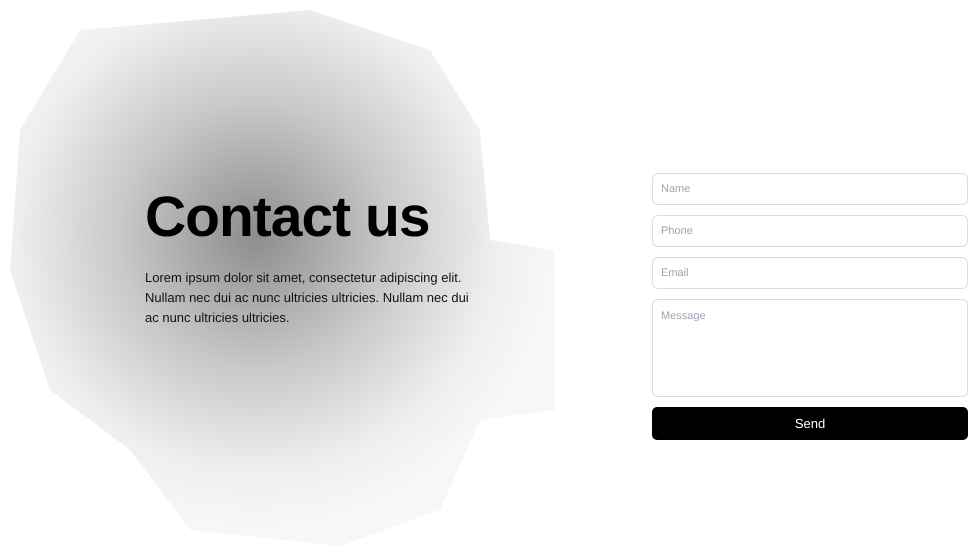 The height and width of the screenshot is (546, 968). What do you see at coordinates (810, 348) in the screenshot?
I see `message-field: Message` at bounding box center [810, 348].